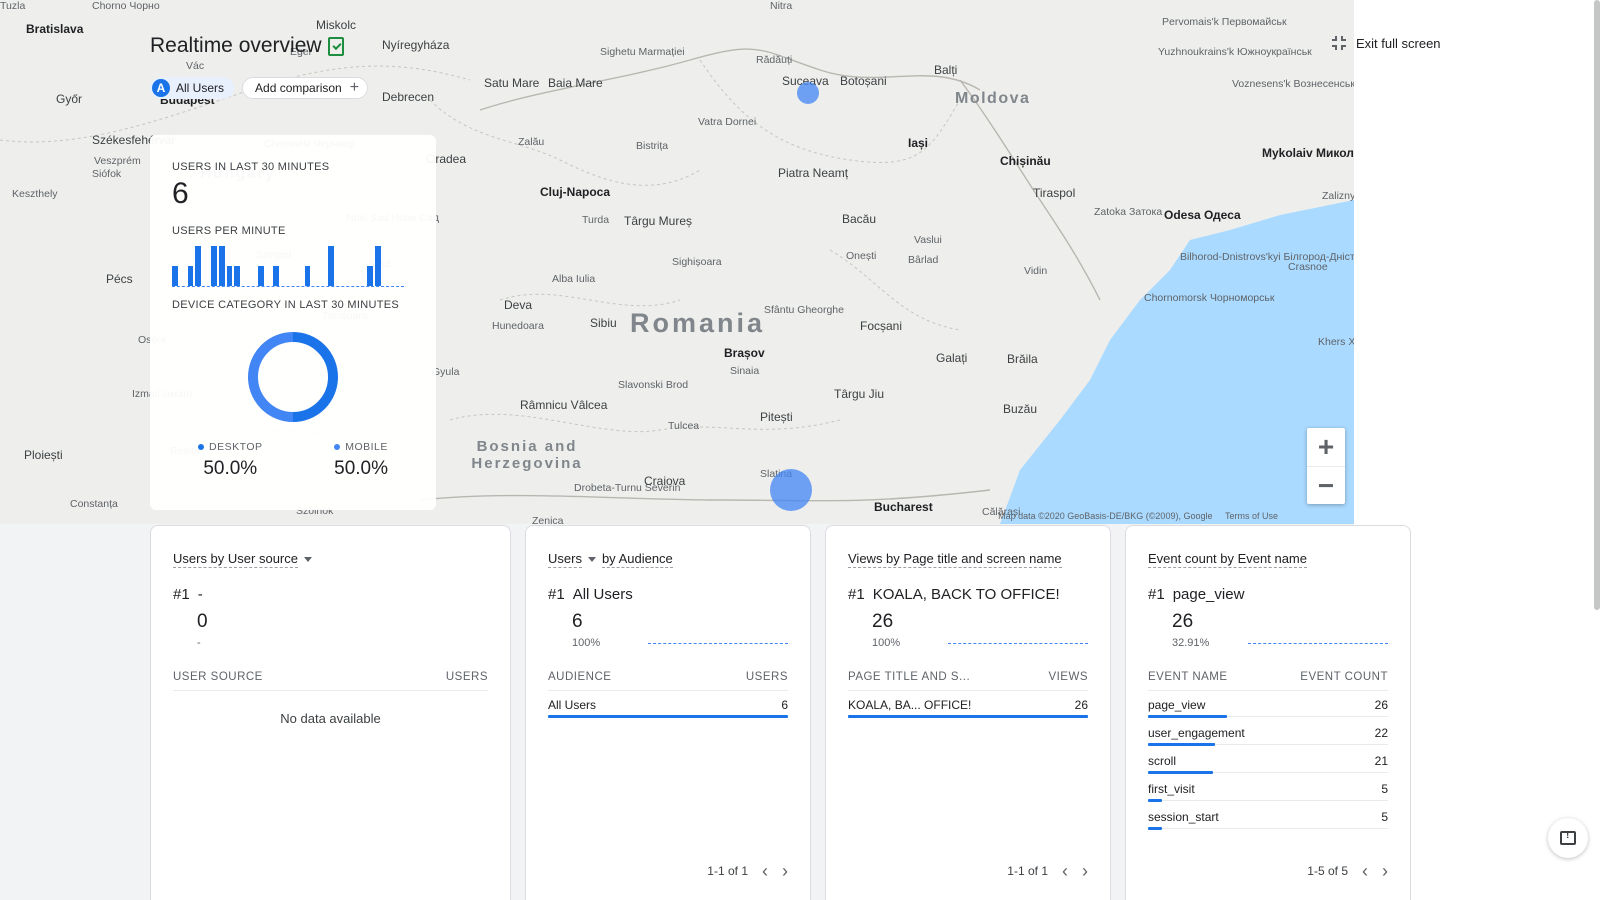 Image resolution: width=1600 pixels, height=900 pixels. I want to click on map-label-nitra: Nitra, so click(781, 6).